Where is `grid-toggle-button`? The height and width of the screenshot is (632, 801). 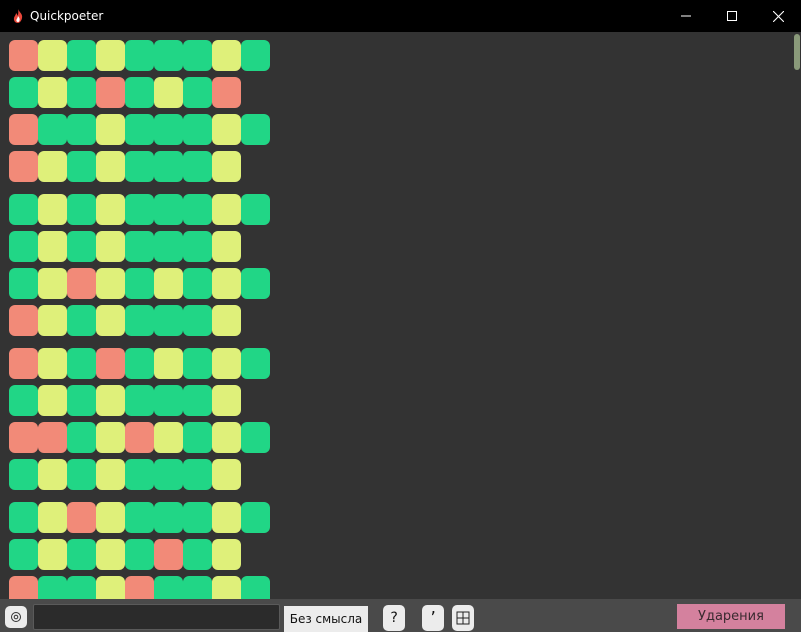 grid-toggle-button is located at coordinates (463, 618).